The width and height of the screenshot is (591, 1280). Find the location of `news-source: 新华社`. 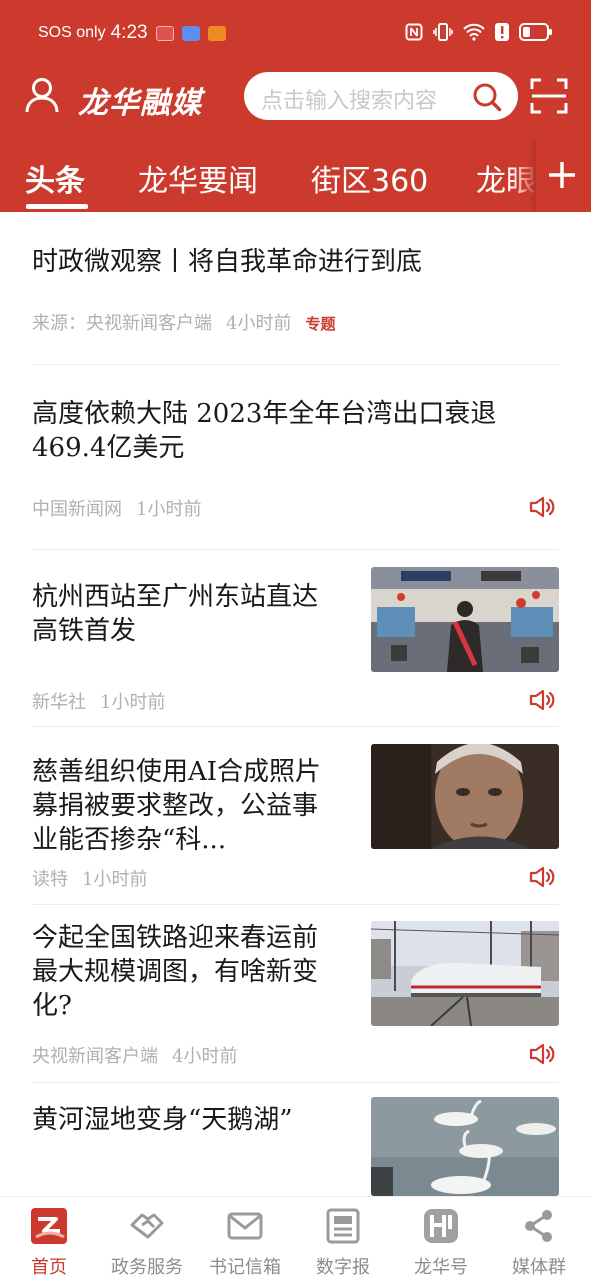

news-source: 新华社 is located at coordinates (59, 702).